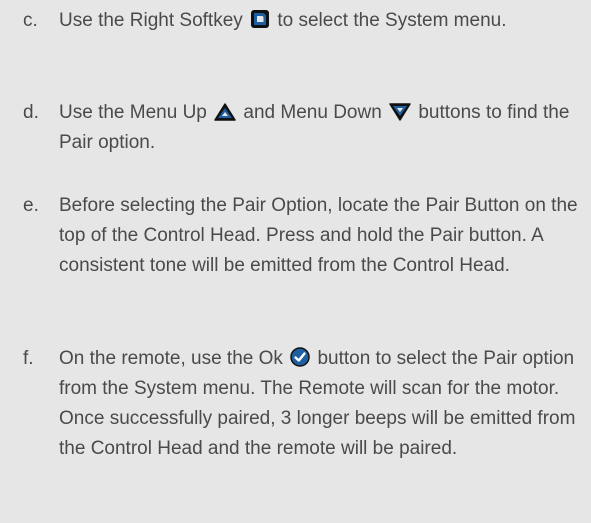 The height and width of the screenshot is (523, 591). What do you see at coordinates (300, 357) in the screenshot?
I see `ok-check-icon` at bounding box center [300, 357].